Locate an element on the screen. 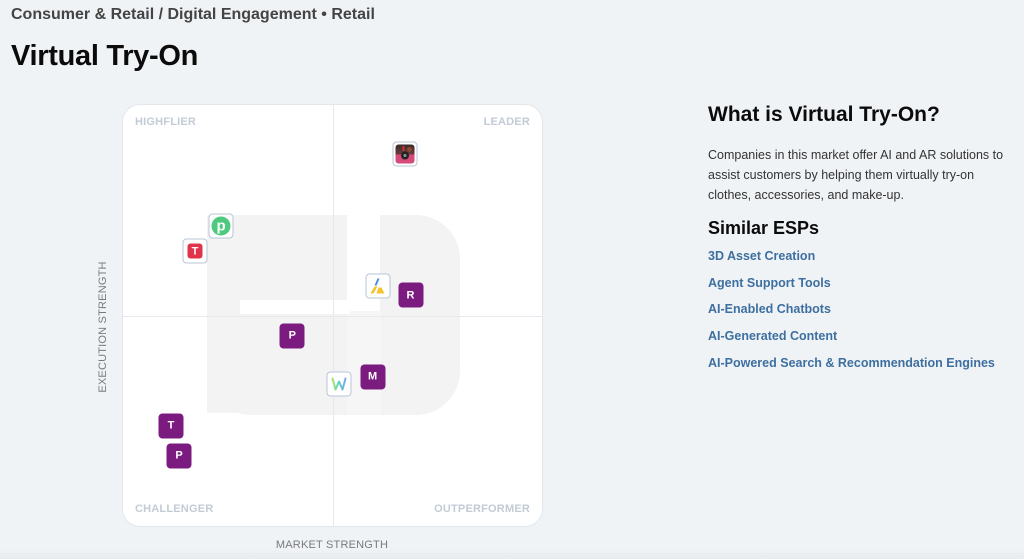 The width and height of the screenshot is (1024, 559). page-title: Virtual Try-On is located at coordinates (105, 56).